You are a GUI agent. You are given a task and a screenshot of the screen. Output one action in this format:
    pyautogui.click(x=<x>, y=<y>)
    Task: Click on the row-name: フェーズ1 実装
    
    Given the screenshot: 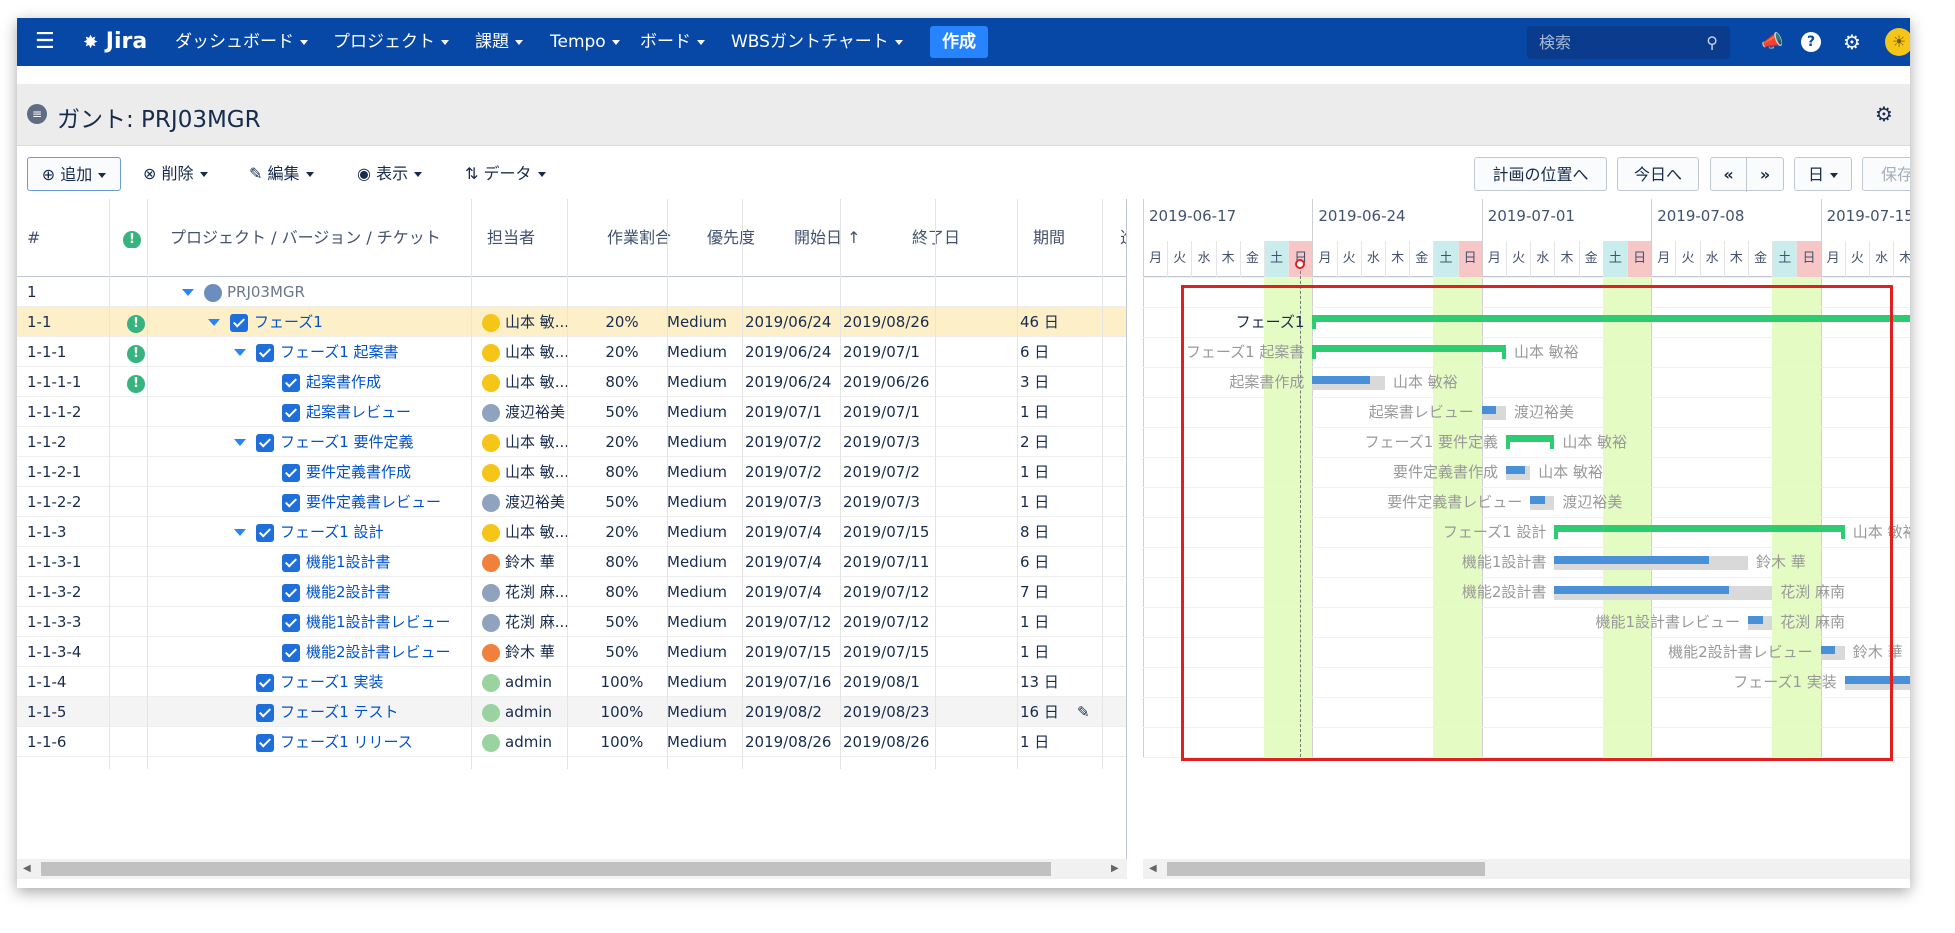 What is the action you would take?
    pyautogui.click(x=332, y=682)
    